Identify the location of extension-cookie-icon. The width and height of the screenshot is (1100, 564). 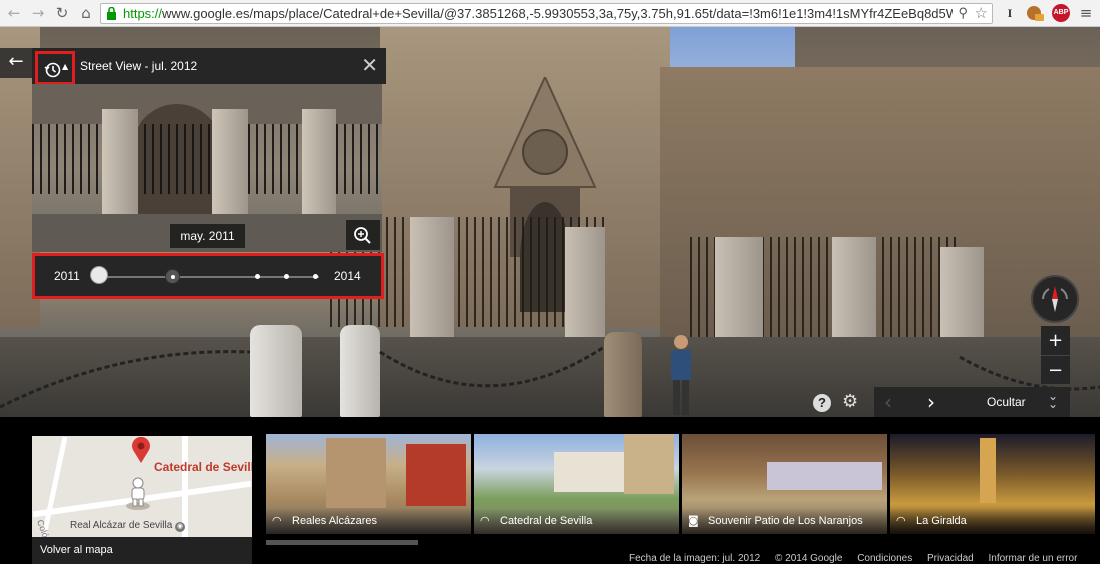
(1035, 13).